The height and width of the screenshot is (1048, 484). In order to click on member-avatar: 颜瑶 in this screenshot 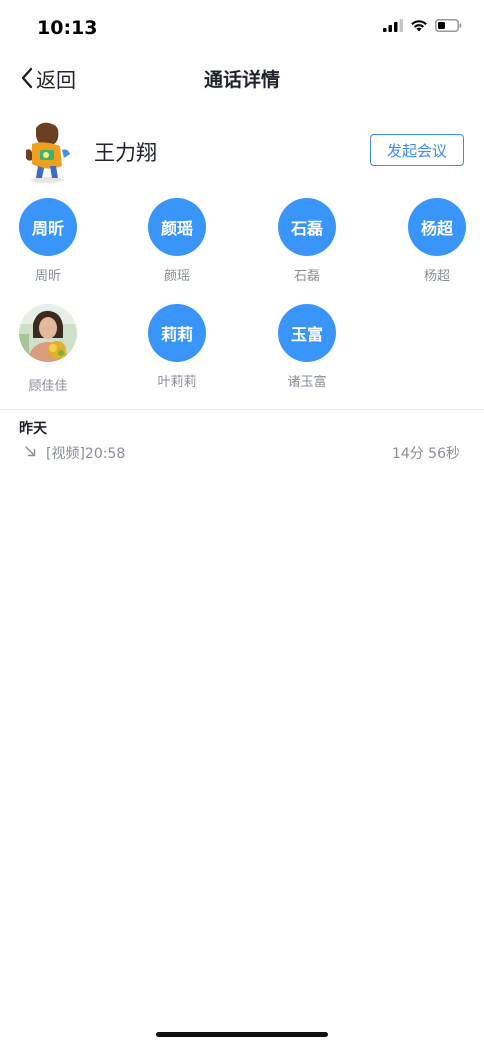, I will do `click(177, 227)`.